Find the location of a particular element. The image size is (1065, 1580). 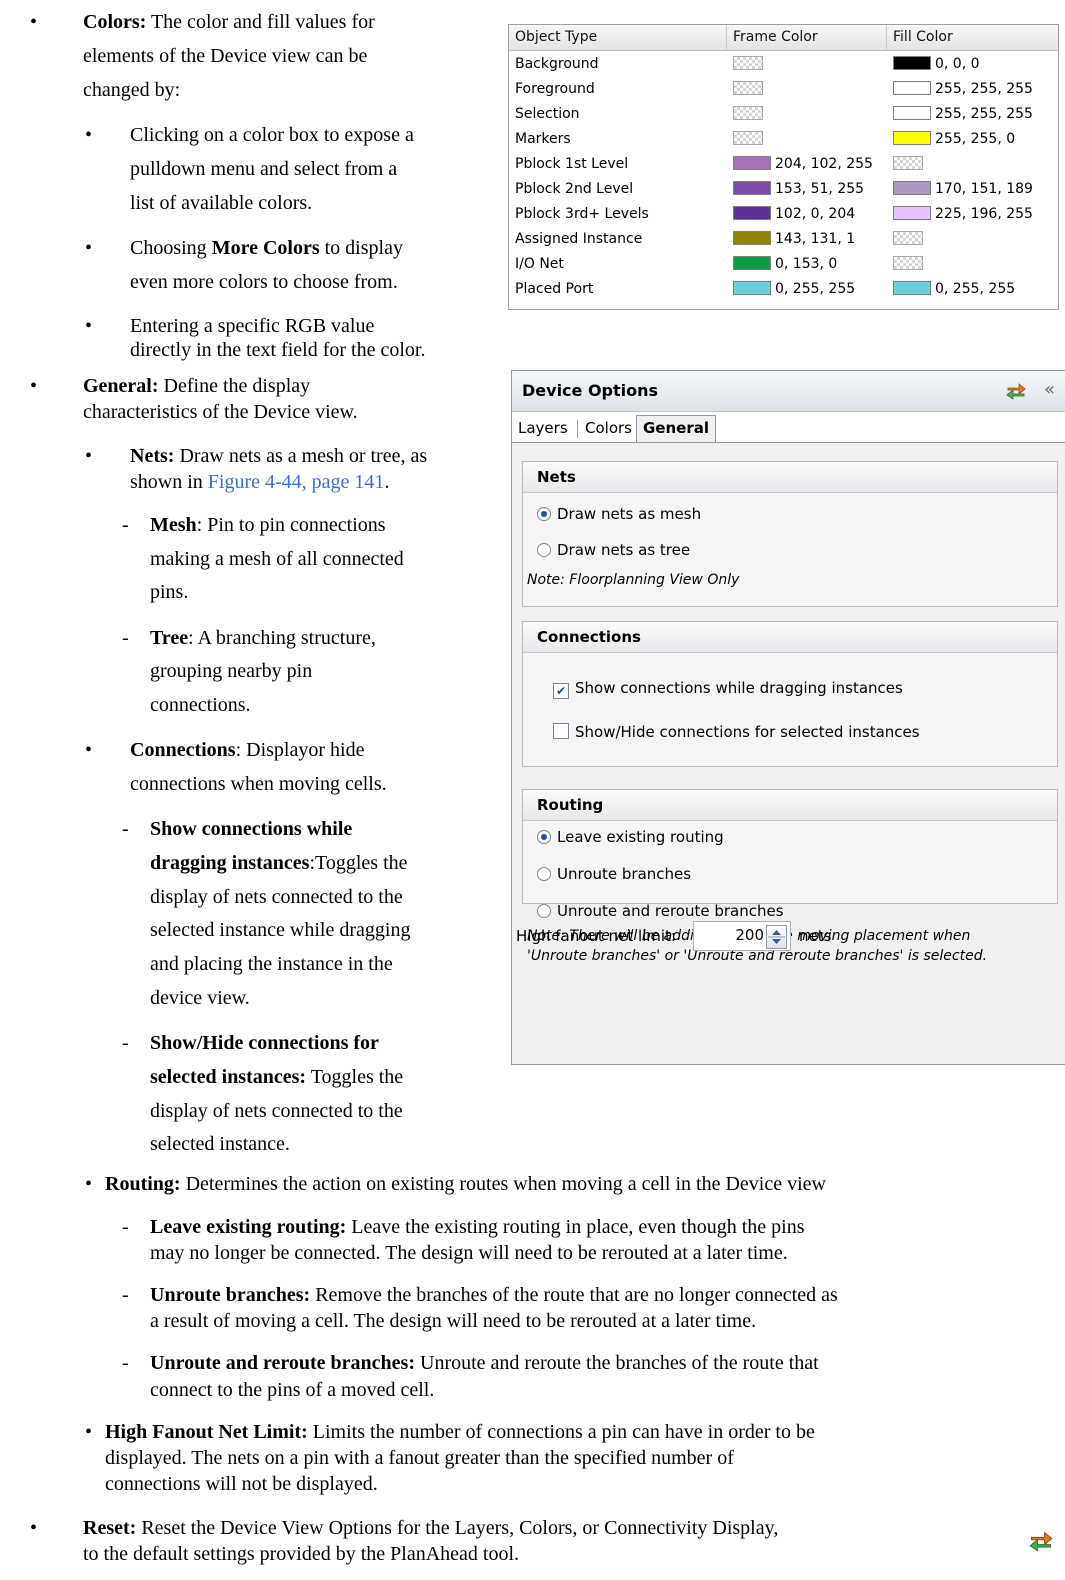

frame-color-cell: 204, 102, 255 is located at coordinates (803, 164).